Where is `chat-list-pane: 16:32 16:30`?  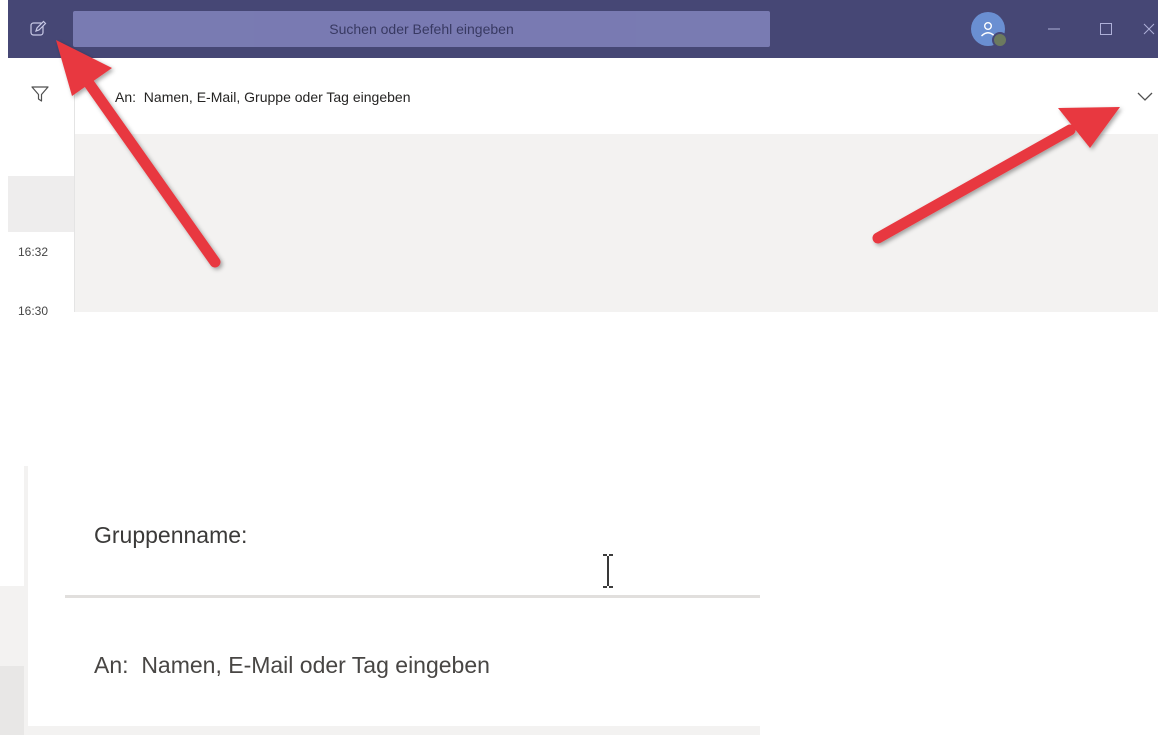 chat-list-pane: 16:32 16:30 is located at coordinates (41, 188).